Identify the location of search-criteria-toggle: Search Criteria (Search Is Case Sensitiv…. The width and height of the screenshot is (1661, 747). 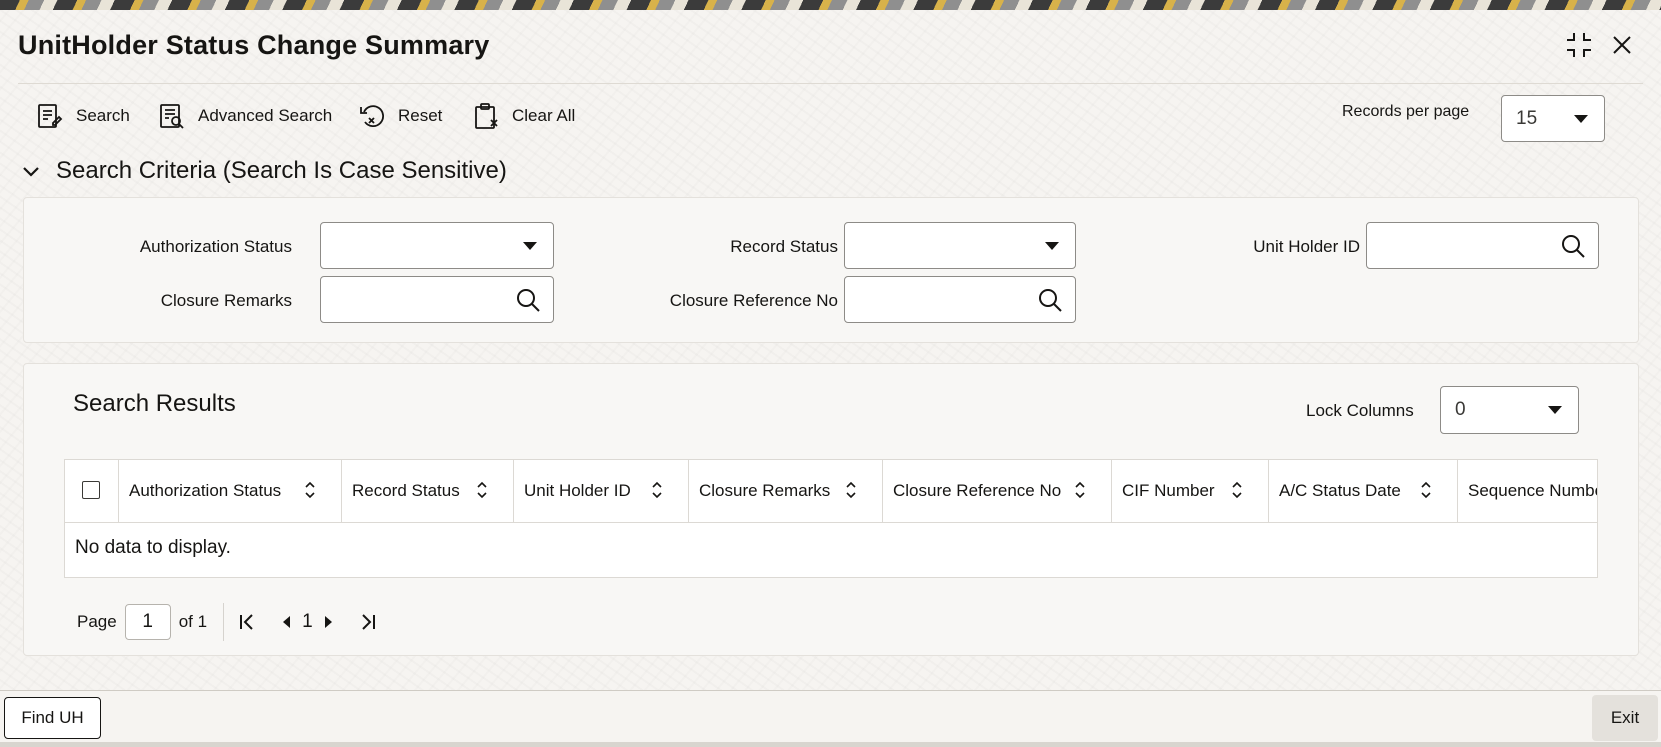
(263, 171).